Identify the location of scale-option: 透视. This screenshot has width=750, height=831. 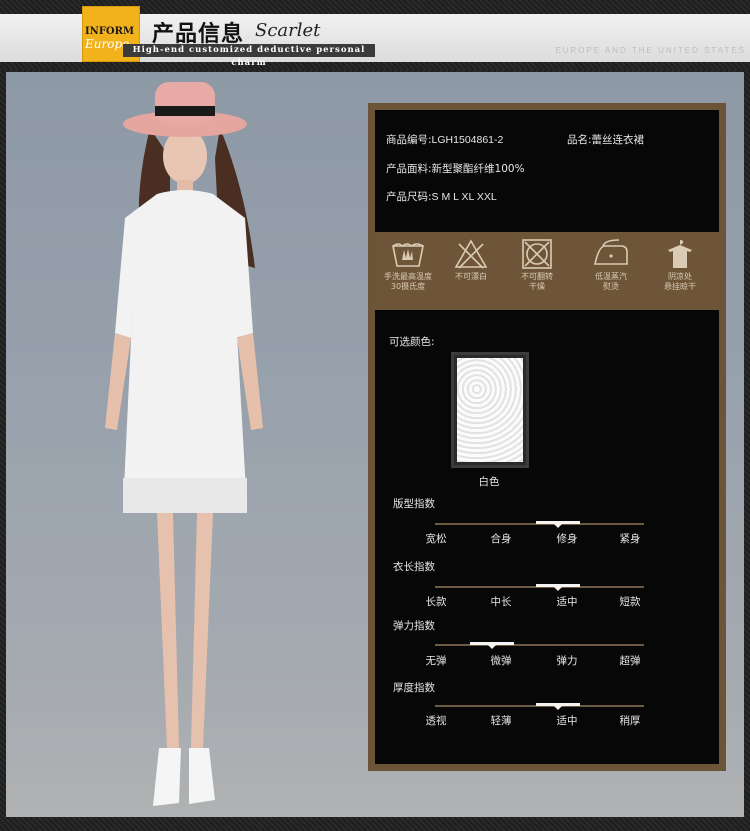
(436, 721).